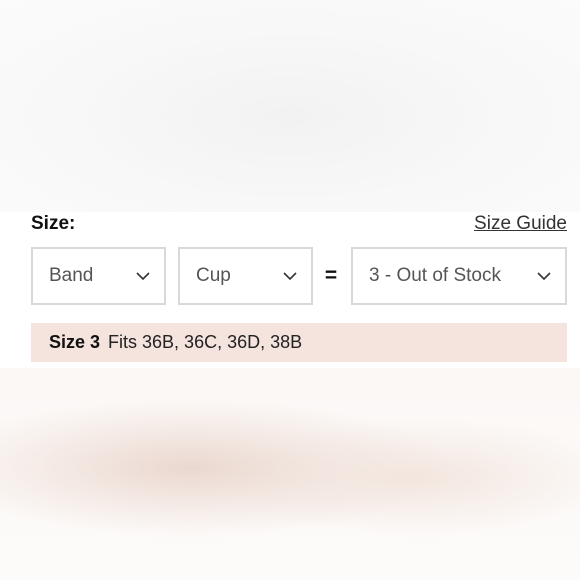 This screenshot has width=580, height=580. Describe the element at coordinates (245, 276) in the screenshot. I see `cup-select: Cup` at that location.